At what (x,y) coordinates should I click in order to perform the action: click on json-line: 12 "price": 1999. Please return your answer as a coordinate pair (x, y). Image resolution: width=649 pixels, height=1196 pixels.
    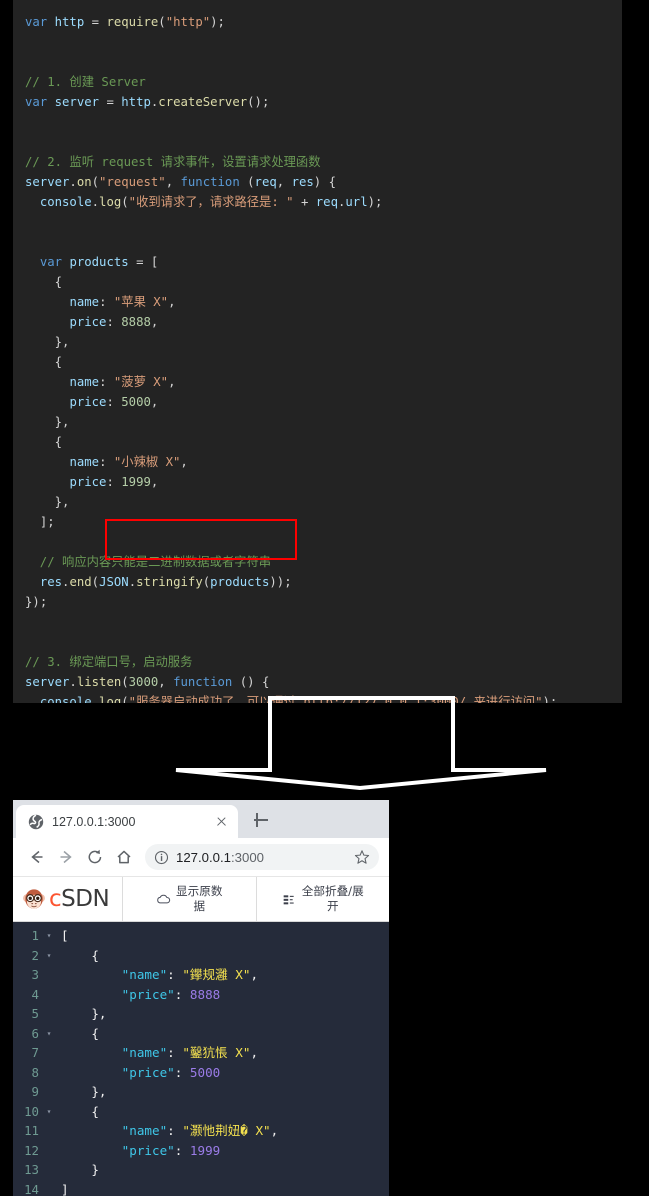
    Looking at the image, I should click on (201, 1151).